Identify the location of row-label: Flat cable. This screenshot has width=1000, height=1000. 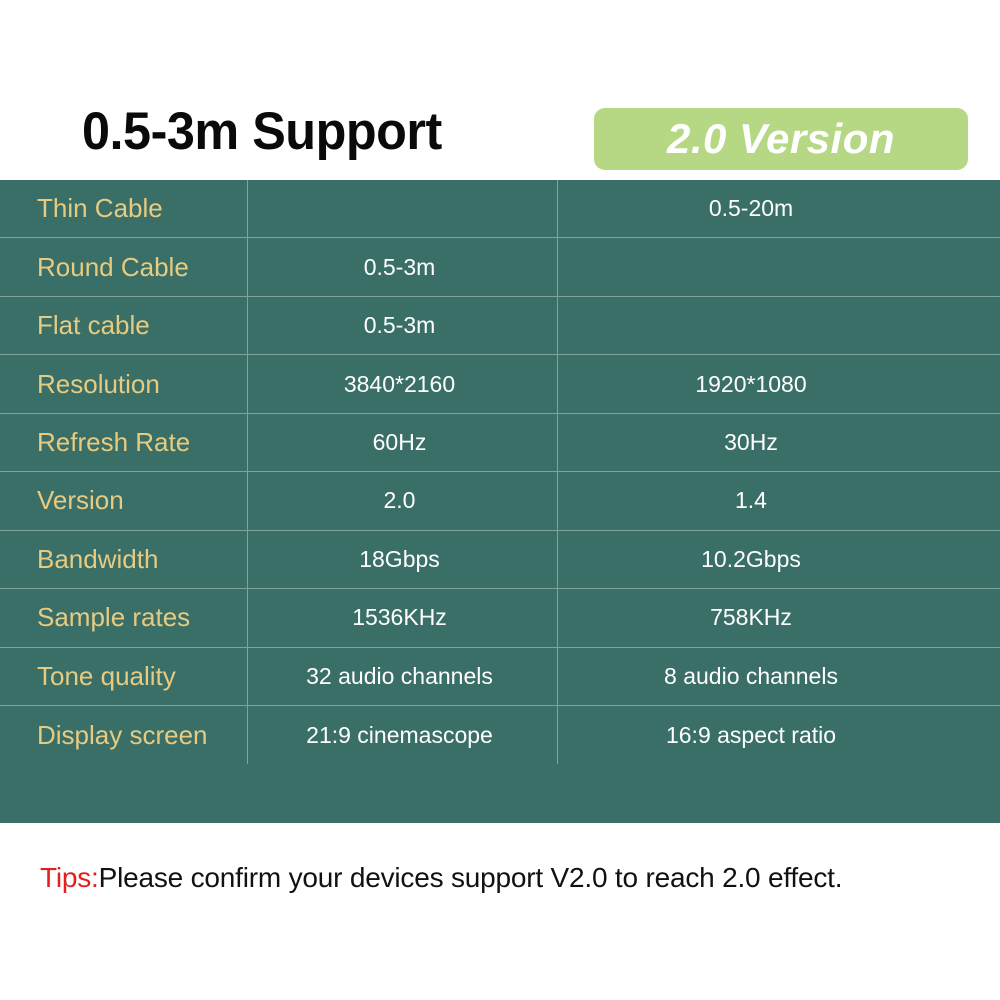
(124, 325).